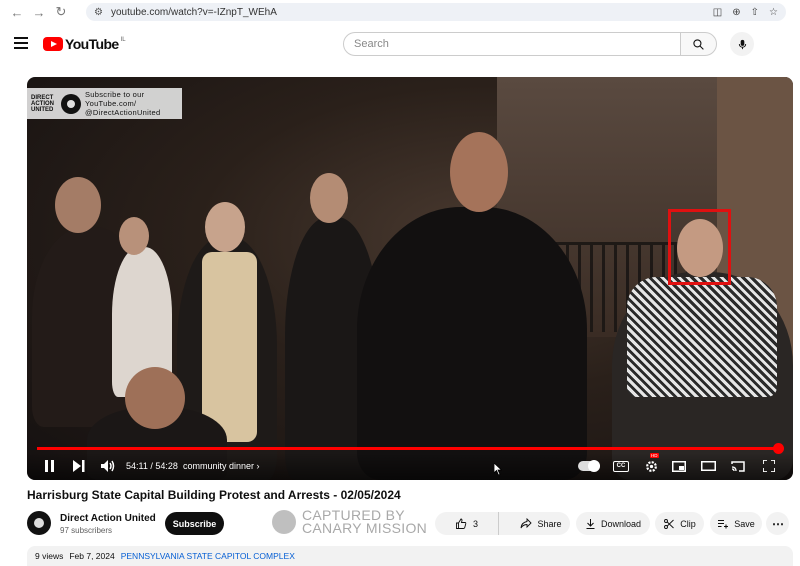  I want to click on watermark-logo-text: DIRECT ACTION UNITED, so click(42, 103).